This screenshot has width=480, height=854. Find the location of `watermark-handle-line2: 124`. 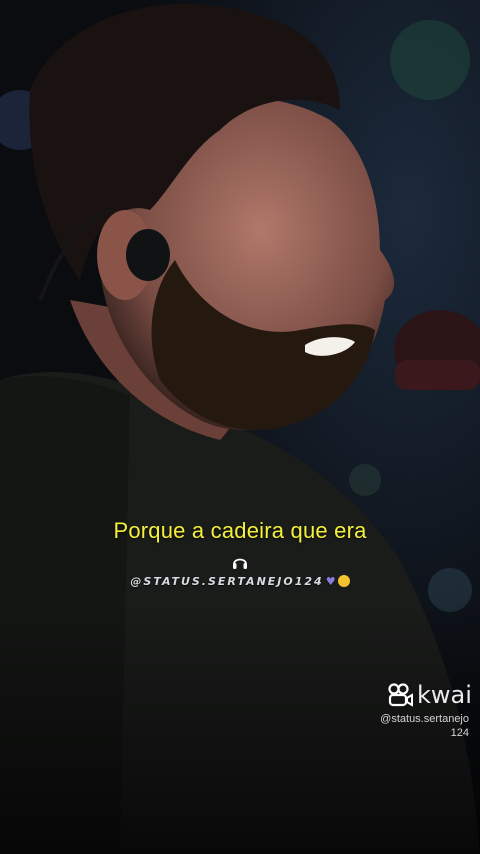

watermark-handle-line2: 124 is located at coordinates (459, 733).